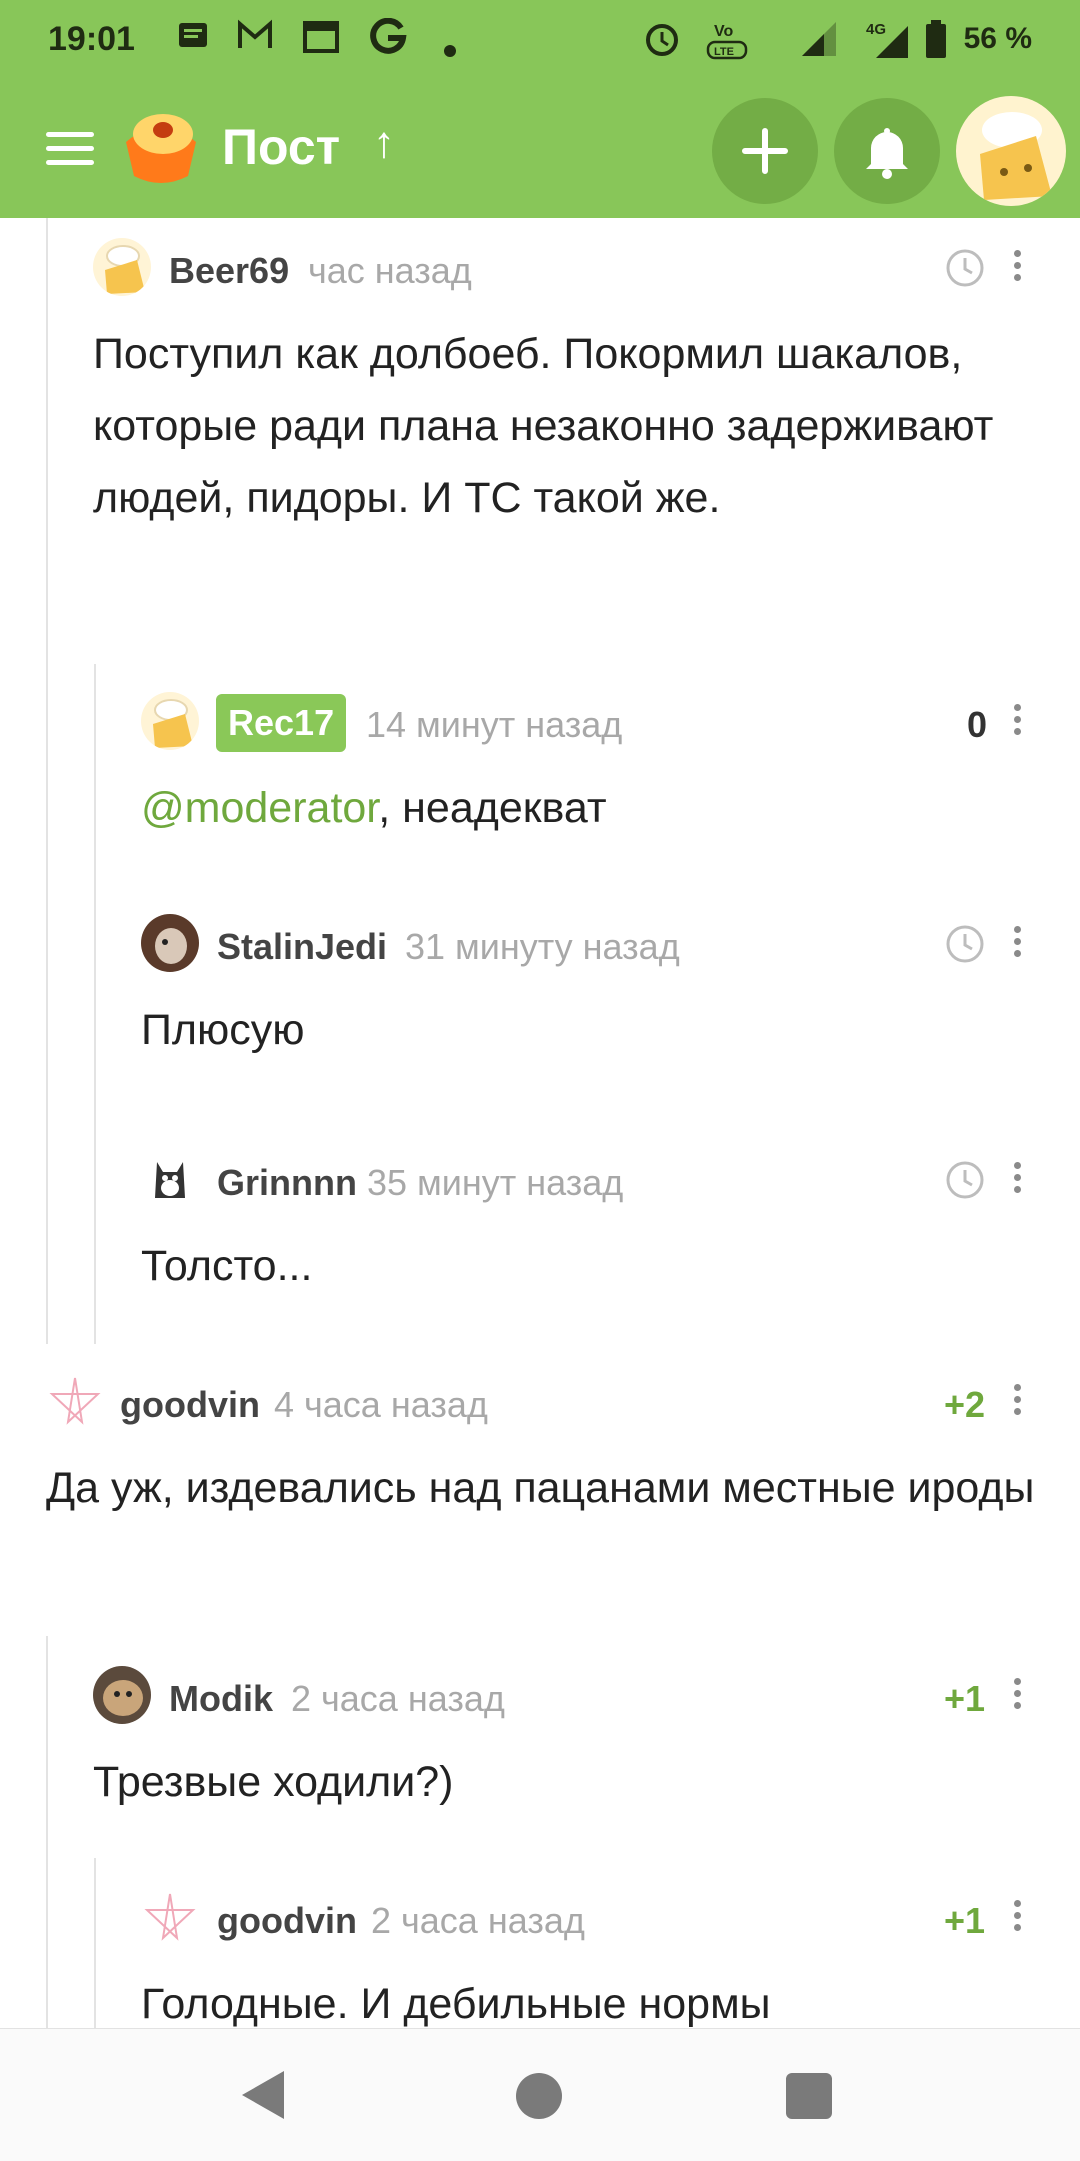 The height and width of the screenshot is (2161, 1080). Describe the element at coordinates (193, 39) in the screenshot. I see `message-notification-icon` at that location.